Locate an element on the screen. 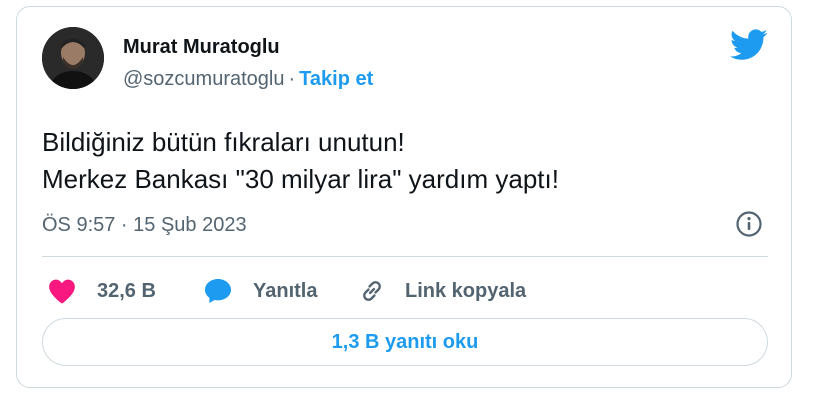  copy-link-button: Link kopyala is located at coordinates (441, 291).